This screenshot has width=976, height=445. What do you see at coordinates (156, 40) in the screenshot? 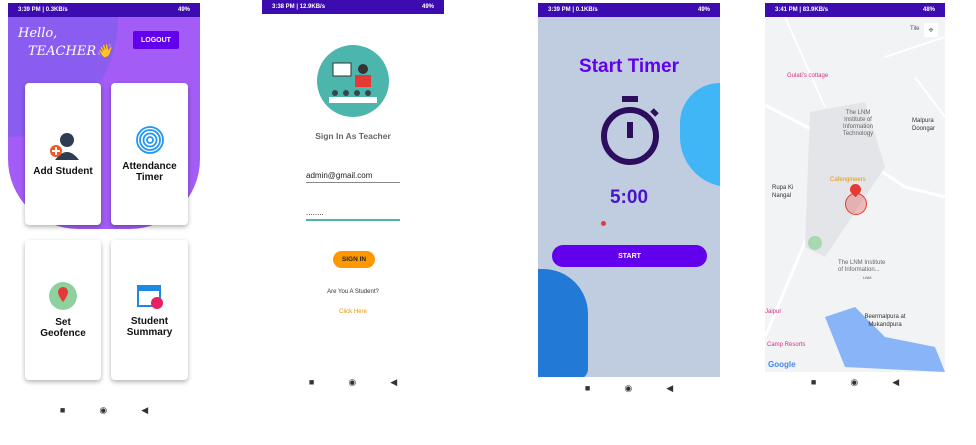
I see `logout-button: LOGOUT` at bounding box center [156, 40].